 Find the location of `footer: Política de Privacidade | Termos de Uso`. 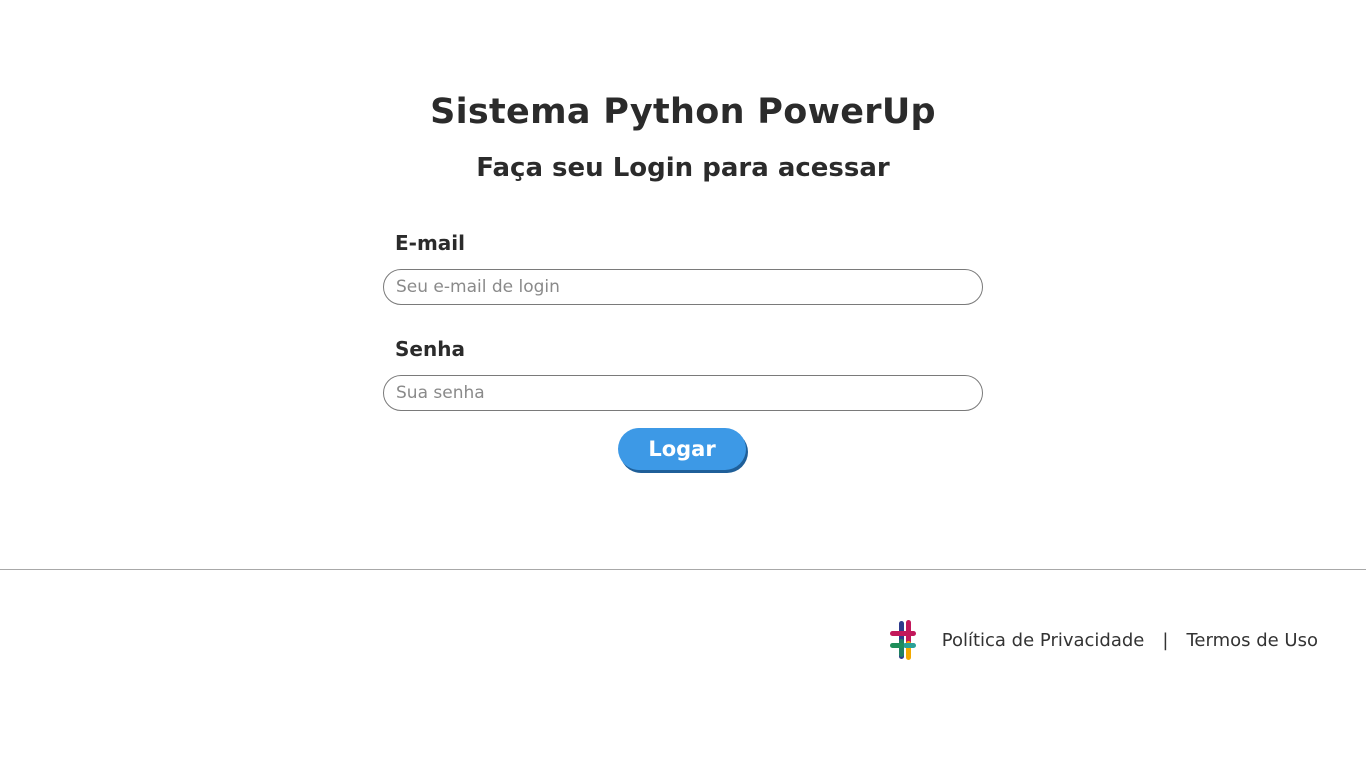

footer: Política de Privacidade | Termos de Uso is located at coordinates (1103, 640).